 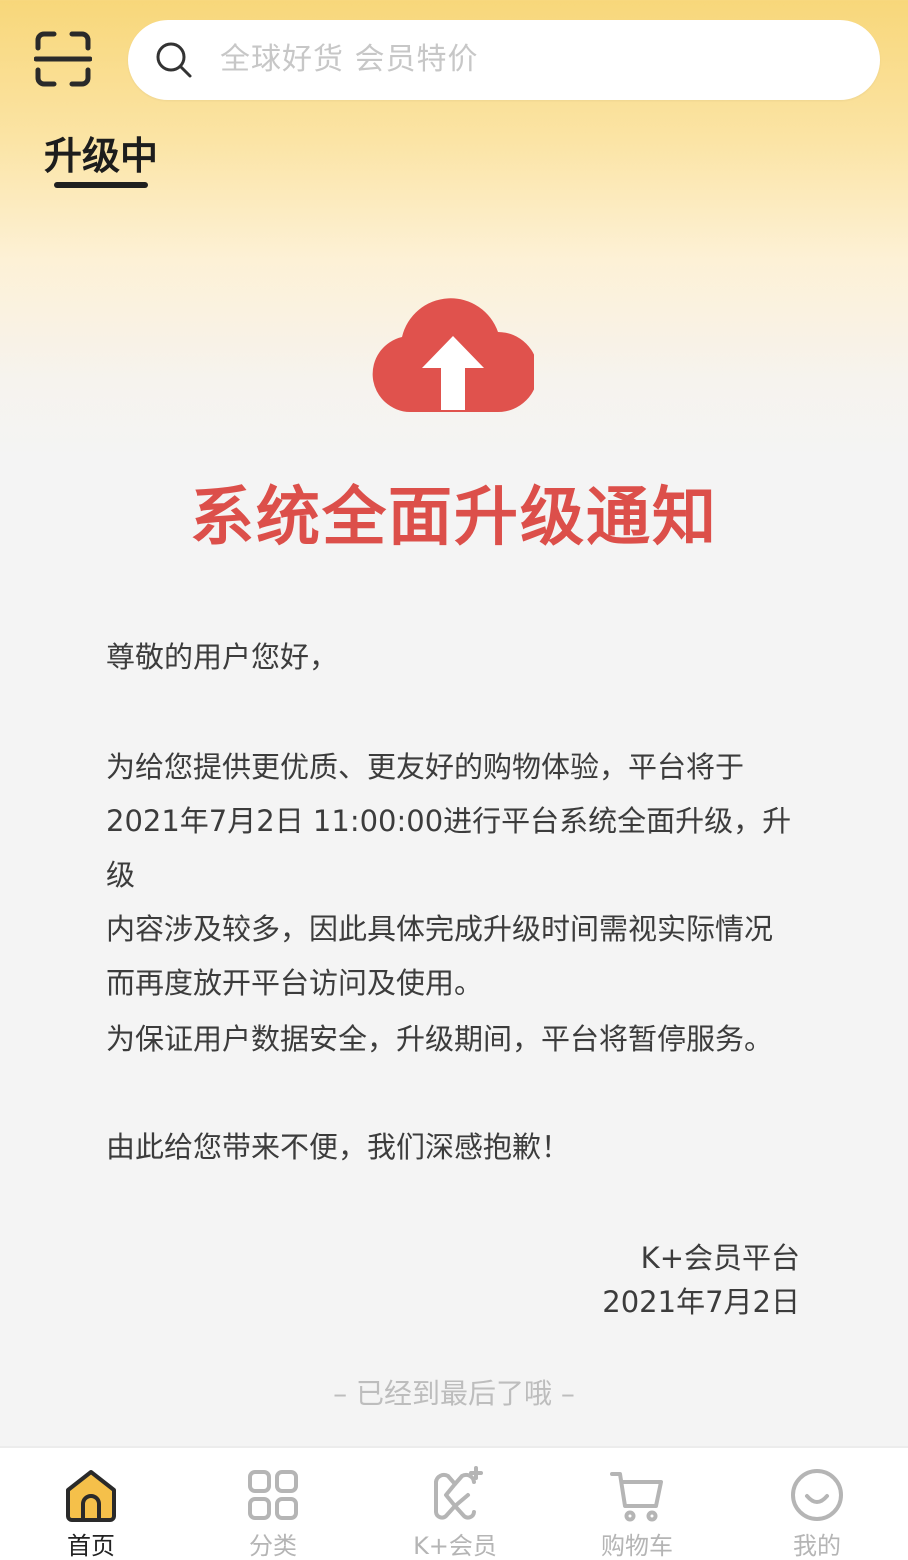 What do you see at coordinates (91, 1546) in the screenshot?
I see `nav-label-home: 首页` at bounding box center [91, 1546].